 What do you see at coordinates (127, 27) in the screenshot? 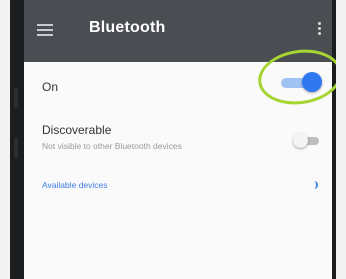
I see `page-title: Bluetooth` at bounding box center [127, 27].